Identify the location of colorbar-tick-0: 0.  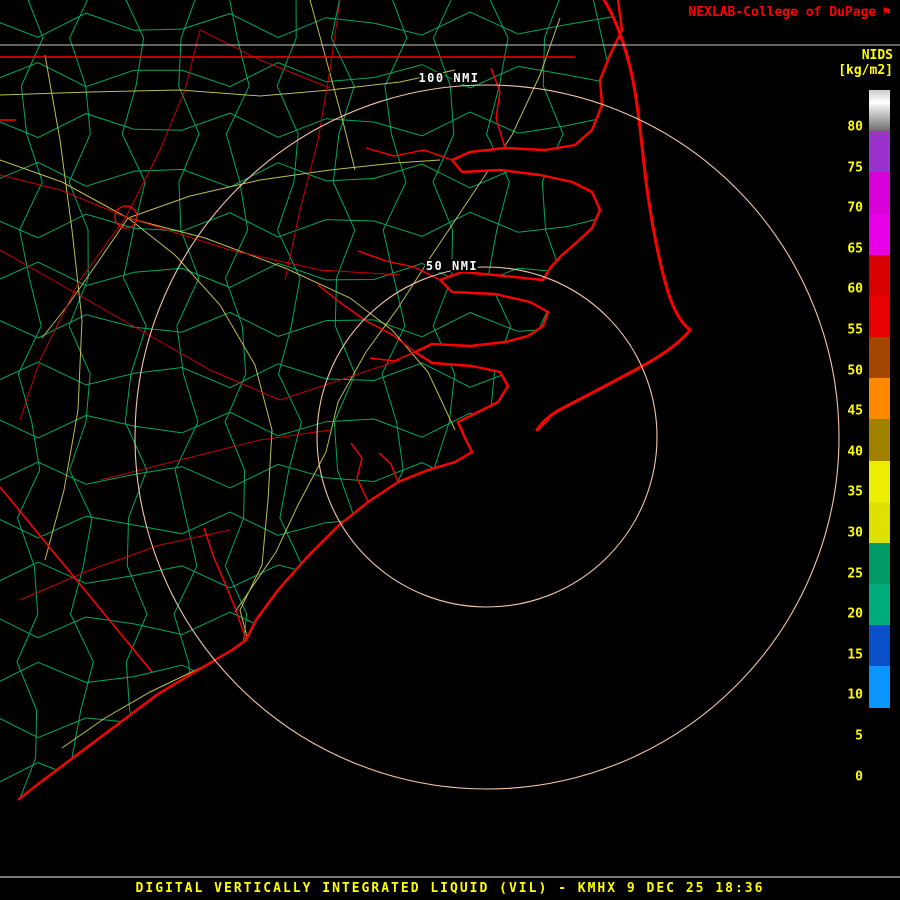
(859, 777).